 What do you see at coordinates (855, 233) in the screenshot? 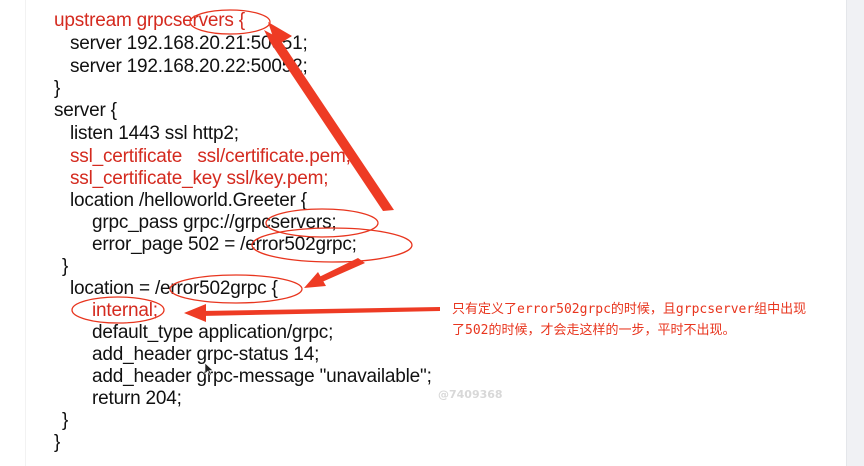
I see `right-side-panel` at bounding box center [855, 233].